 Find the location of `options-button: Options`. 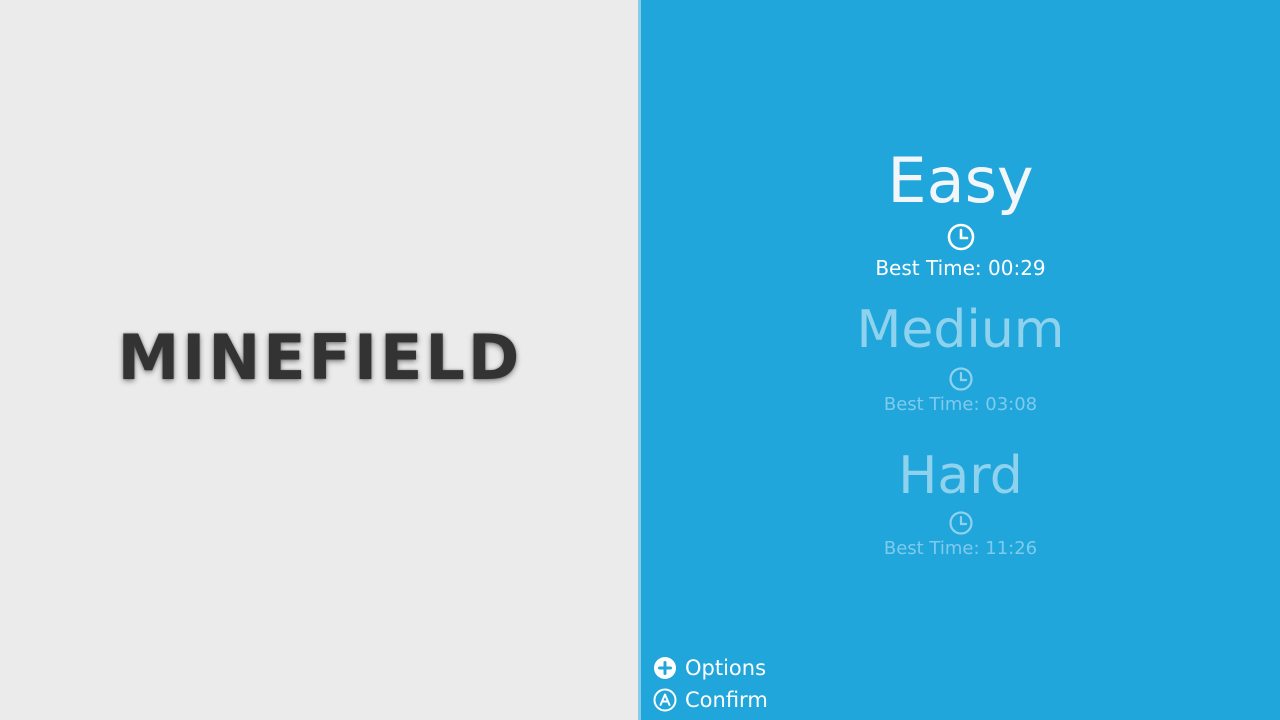

options-button: Options is located at coordinates (710, 668).